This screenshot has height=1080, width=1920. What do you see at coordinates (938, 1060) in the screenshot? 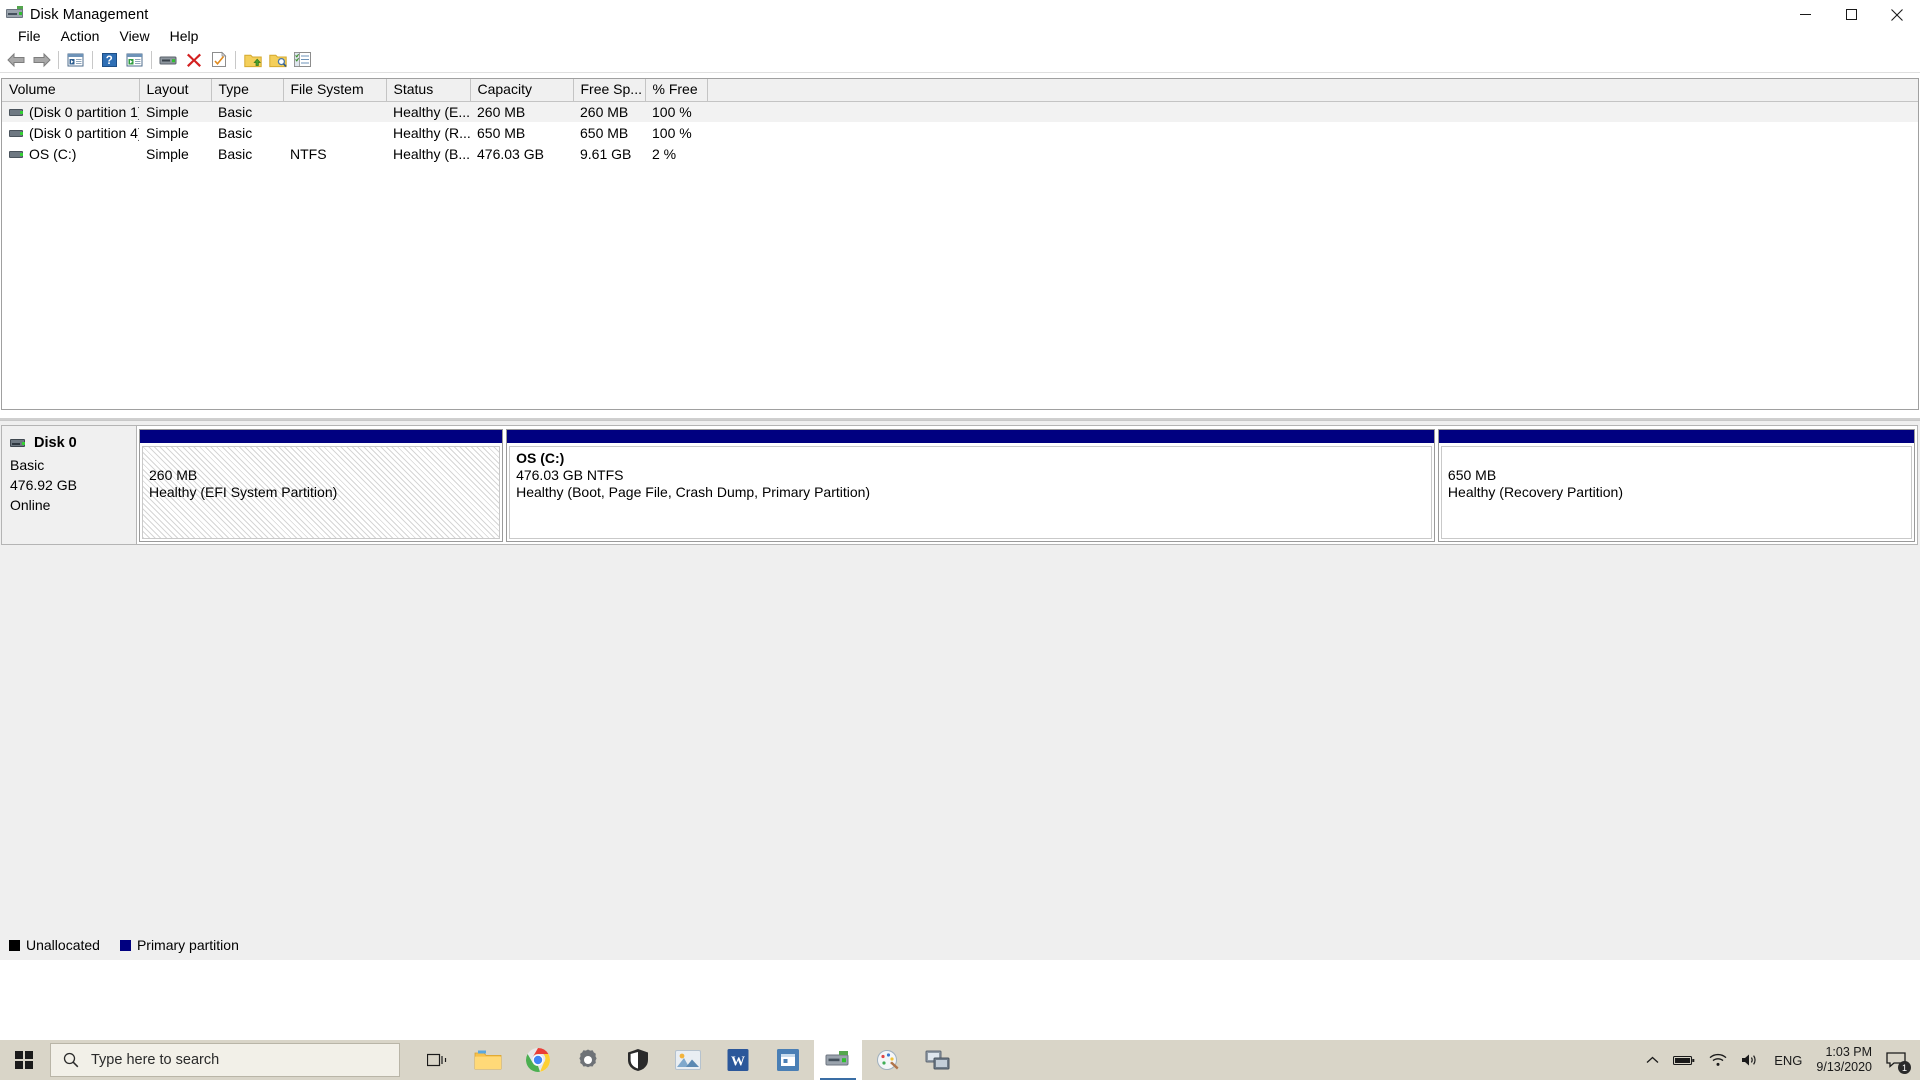
I see `remote-desktop-button` at bounding box center [938, 1060].